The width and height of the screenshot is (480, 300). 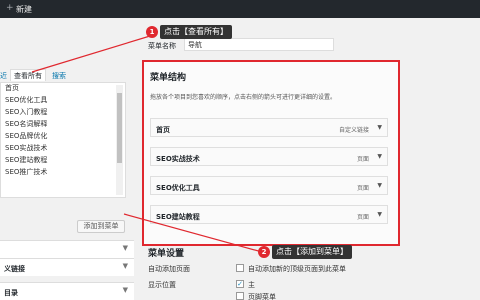 I want to click on callout-1: 点击【查看所有】, so click(x=196, y=32).